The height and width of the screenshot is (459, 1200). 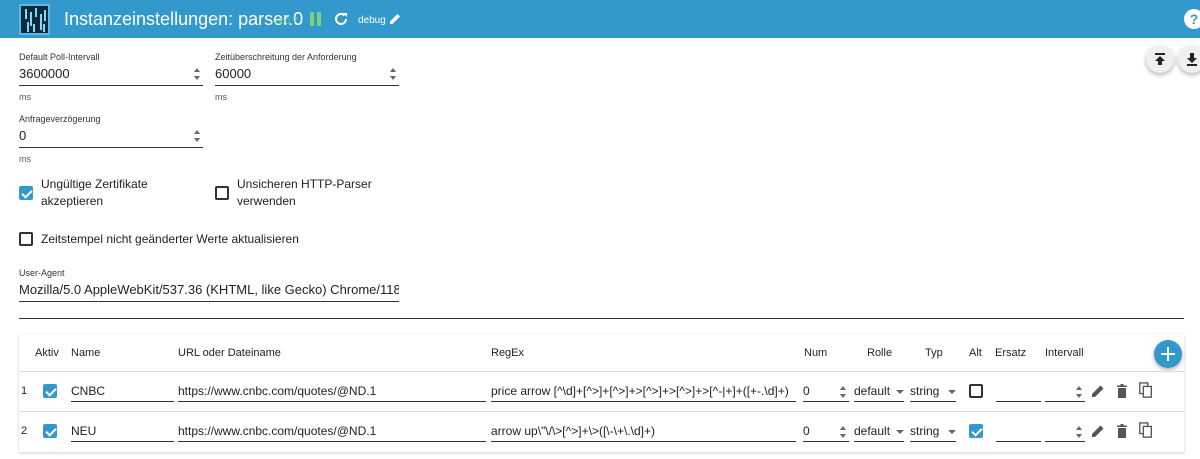 I want to click on col-intervall: Intervall, so click(x=1064, y=353).